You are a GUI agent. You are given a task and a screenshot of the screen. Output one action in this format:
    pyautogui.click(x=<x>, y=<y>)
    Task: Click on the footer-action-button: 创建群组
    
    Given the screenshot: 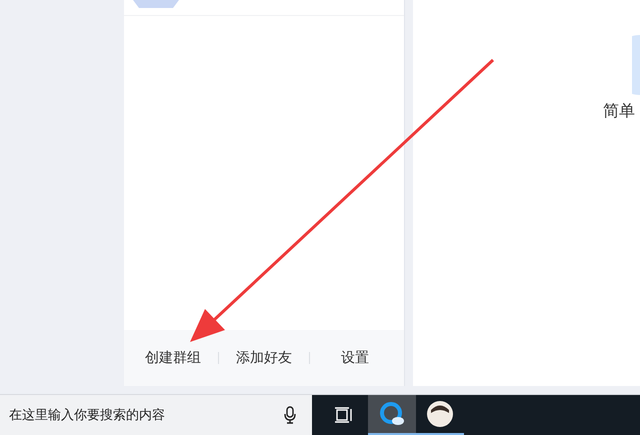 What is the action you would take?
    pyautogui.click(x=173, y=358)
    